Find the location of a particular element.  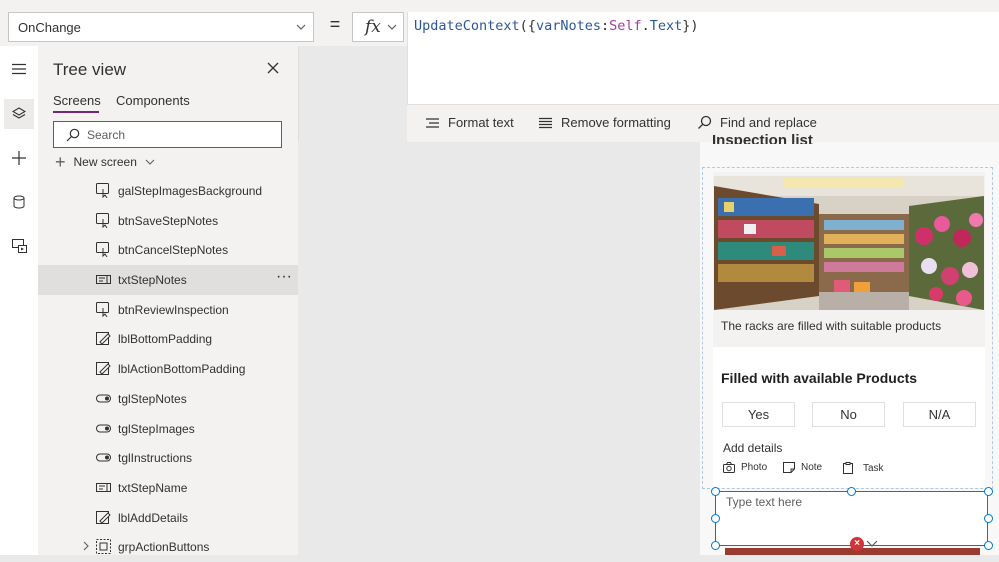

find-replace-label: Find and replace is located at coordinates (768, 122).